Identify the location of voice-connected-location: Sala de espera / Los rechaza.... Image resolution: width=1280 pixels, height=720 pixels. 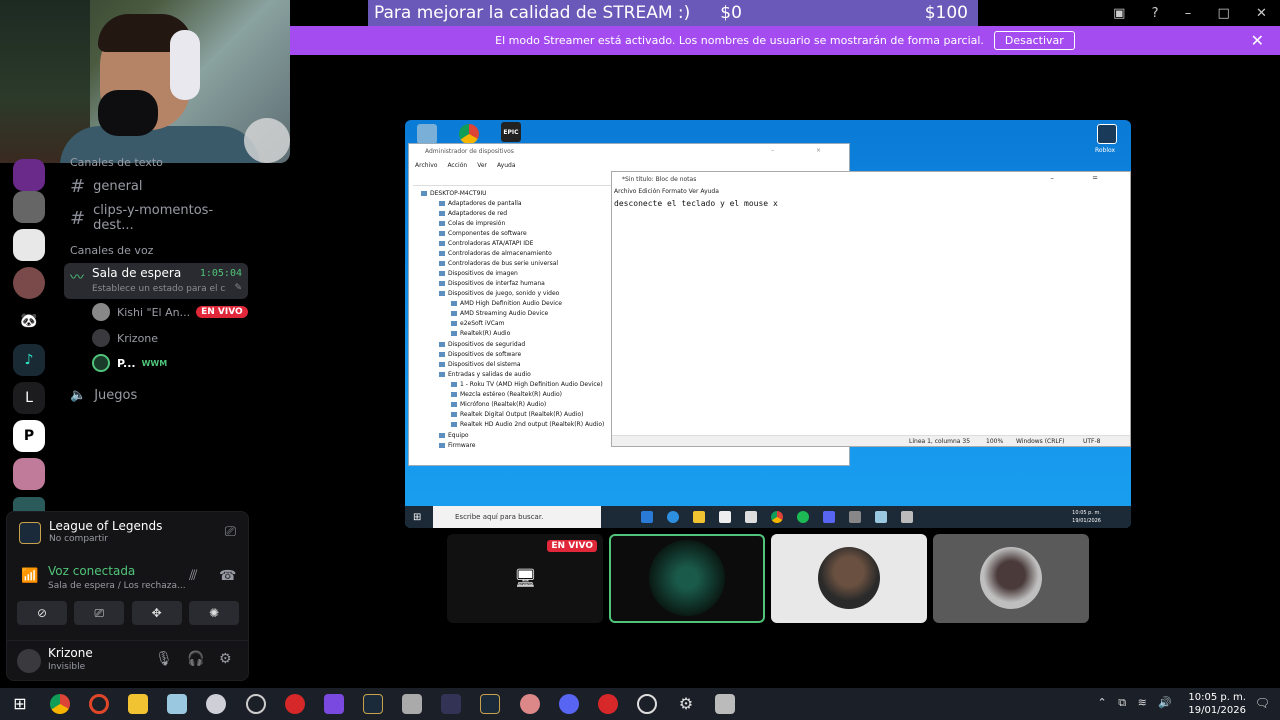
(117, 586).